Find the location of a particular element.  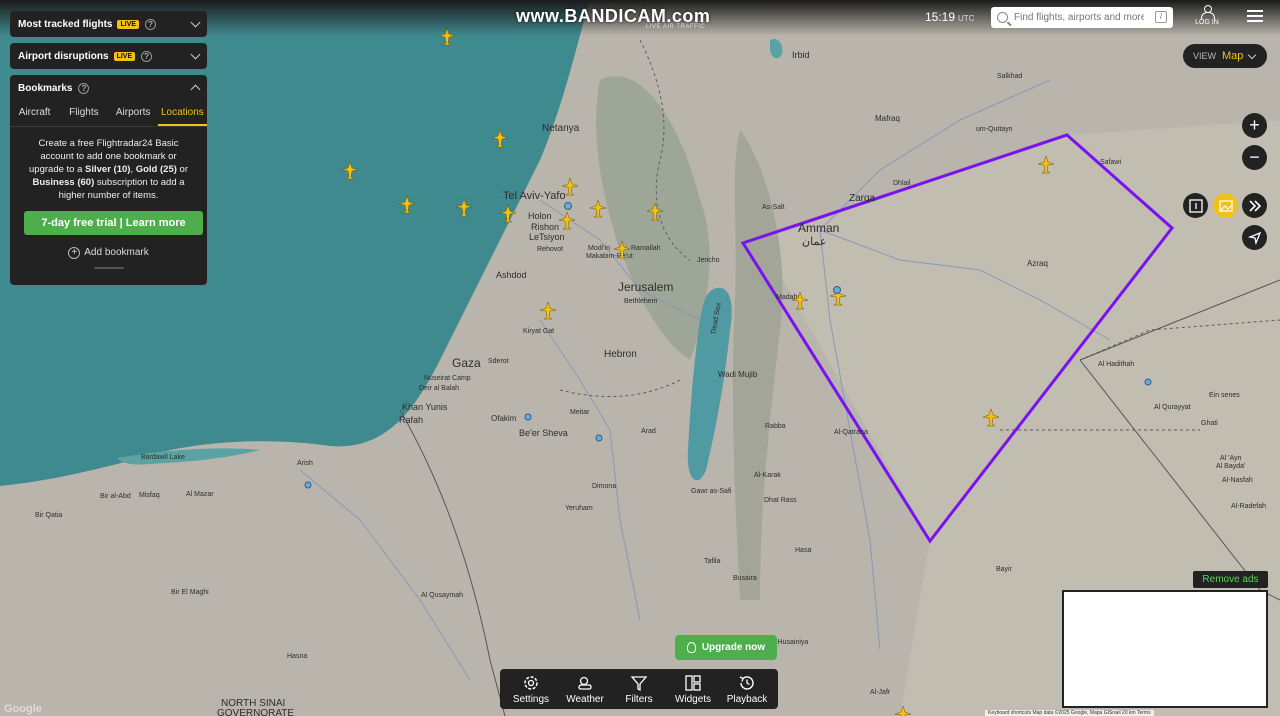

bookmarks-header: Bookmarks ? is located at coordinates (108, 88).